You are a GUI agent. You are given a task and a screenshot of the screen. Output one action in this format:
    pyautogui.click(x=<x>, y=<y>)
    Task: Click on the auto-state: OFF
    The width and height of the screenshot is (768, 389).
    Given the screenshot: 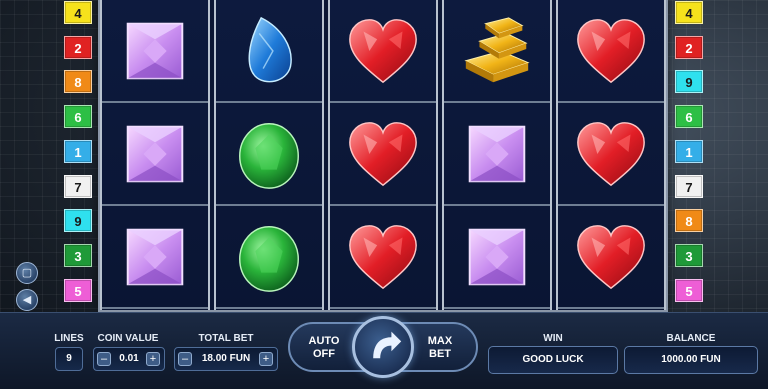 What is the action you would take?
    pyautogui.click(x=324, y=354)
    